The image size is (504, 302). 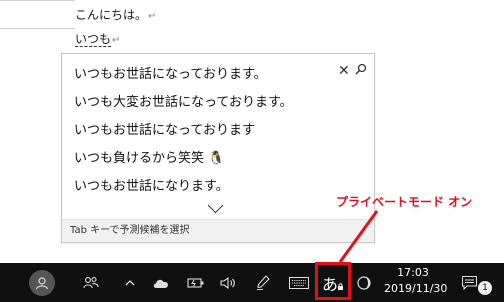 I want to click on annotation-arrow, so click(x=358, y=236).